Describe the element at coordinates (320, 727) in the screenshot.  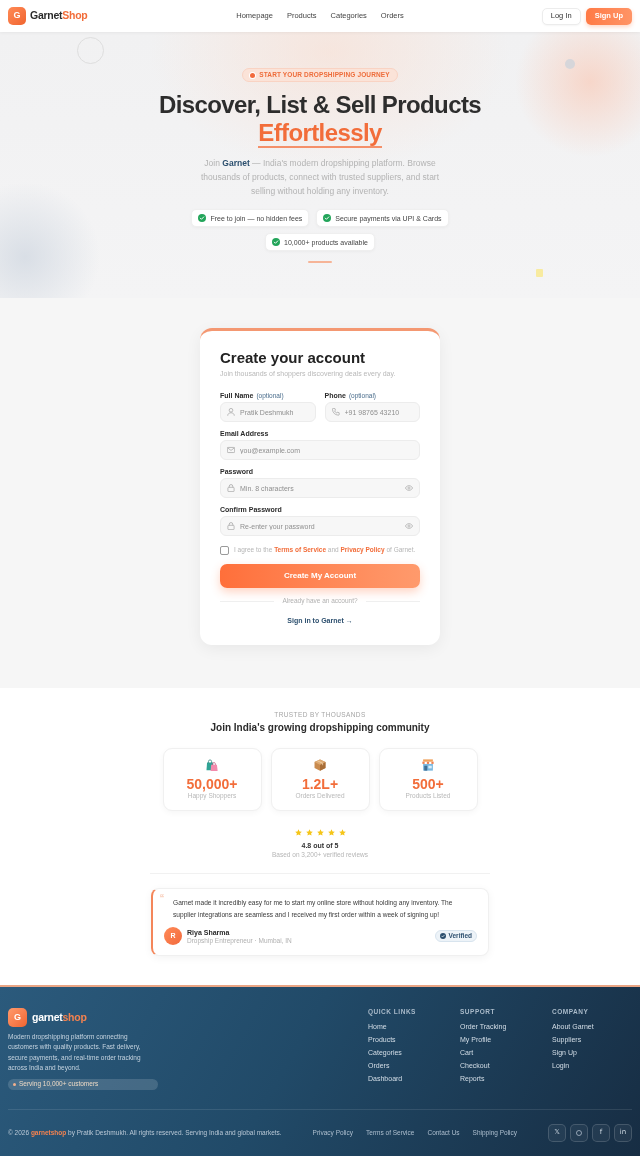
I see `section-title: Join India's growing dropshipping community` at that location.